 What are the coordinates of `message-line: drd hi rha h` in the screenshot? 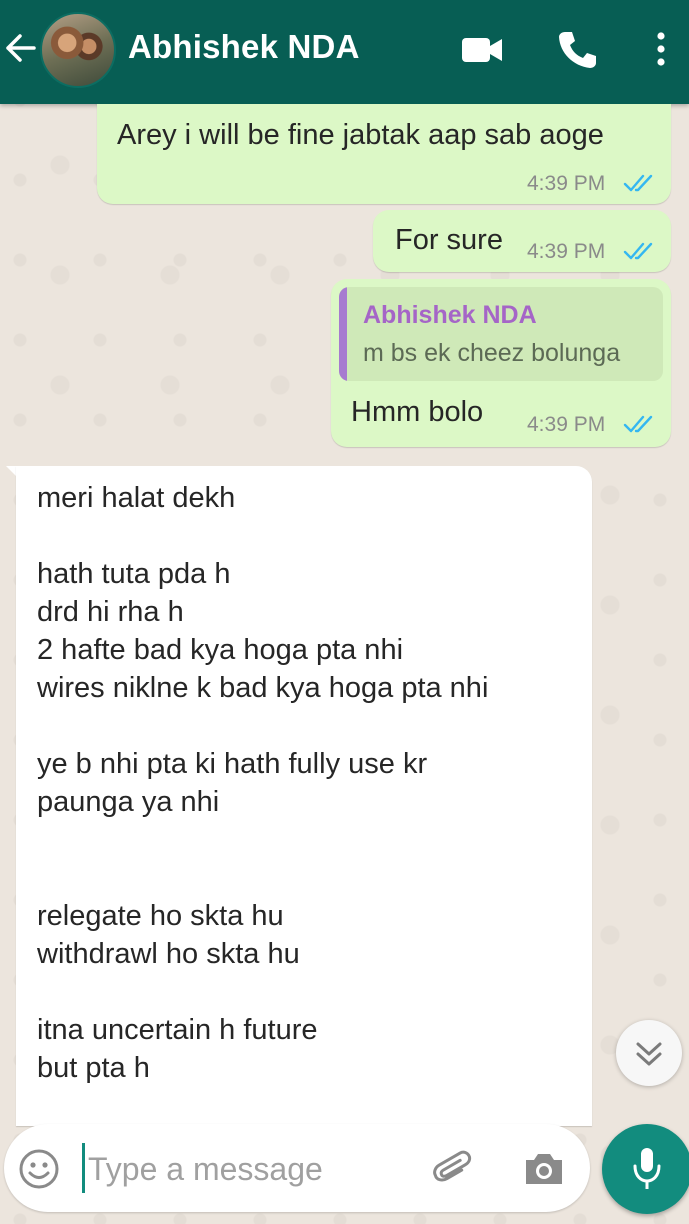 It's located at (110, 612).